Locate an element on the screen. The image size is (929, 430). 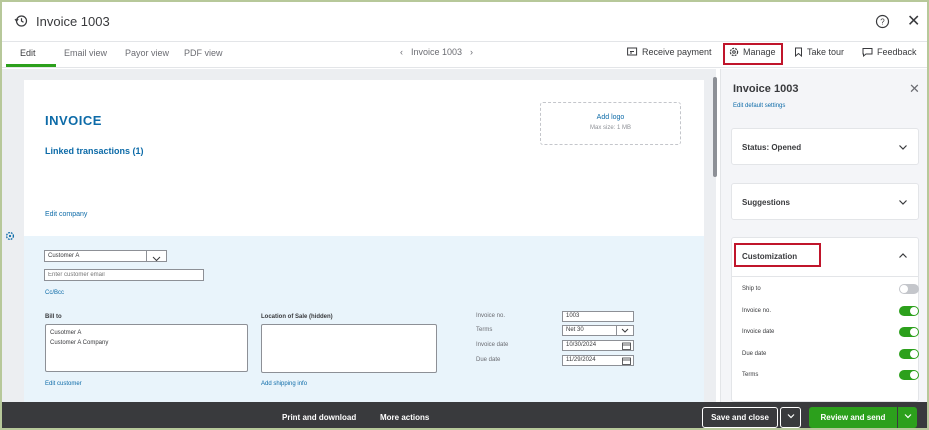
toggle-label-invoice-no: Invoice no. is located at coordinates (757, 311).